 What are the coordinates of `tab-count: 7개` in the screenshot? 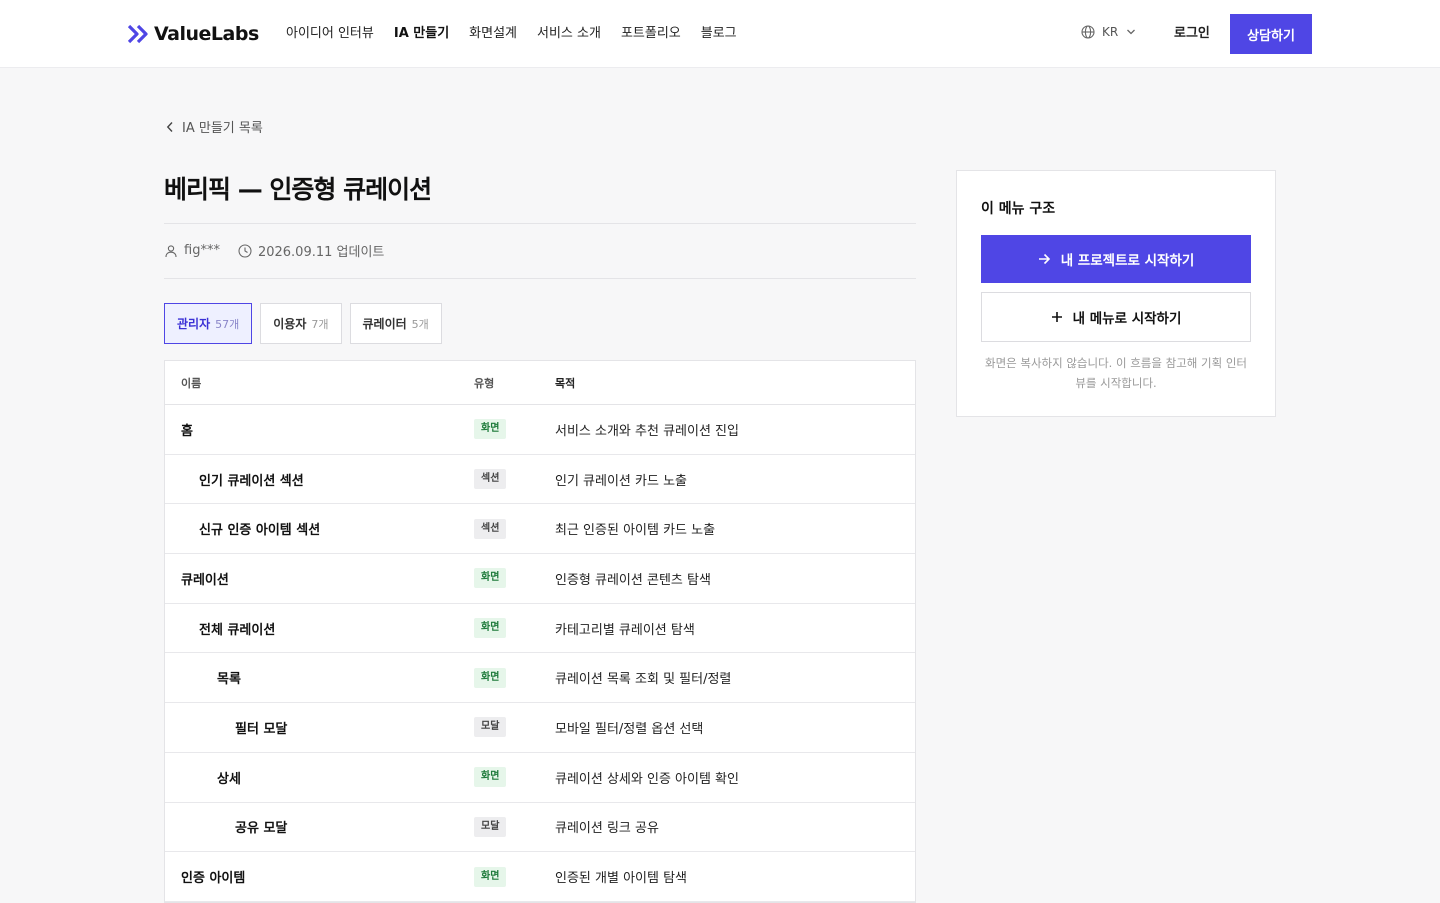 It's located at (320, 324).